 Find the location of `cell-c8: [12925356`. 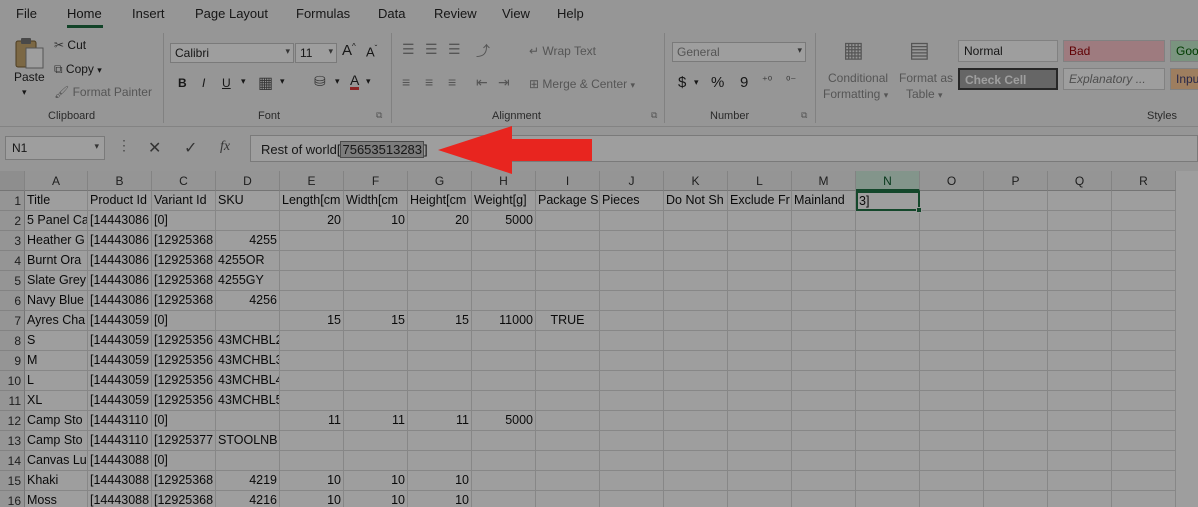

cell-c8: [12925356 is located at coordinates (184, 341).